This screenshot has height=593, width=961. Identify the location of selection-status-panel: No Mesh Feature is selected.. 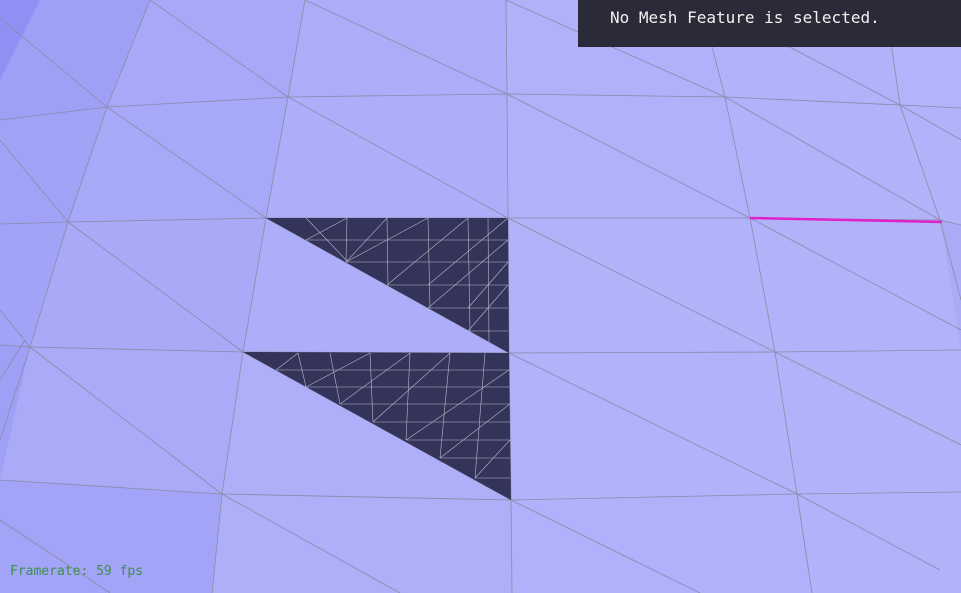
(769, 23).